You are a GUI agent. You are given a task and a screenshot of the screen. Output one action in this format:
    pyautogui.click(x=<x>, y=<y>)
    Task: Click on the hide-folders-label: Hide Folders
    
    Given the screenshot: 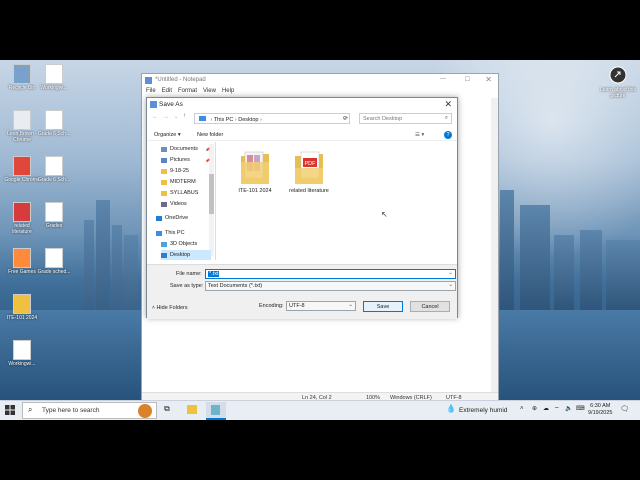 What is the action you would take?
    pyautogui.click(x=172, y=308)
    